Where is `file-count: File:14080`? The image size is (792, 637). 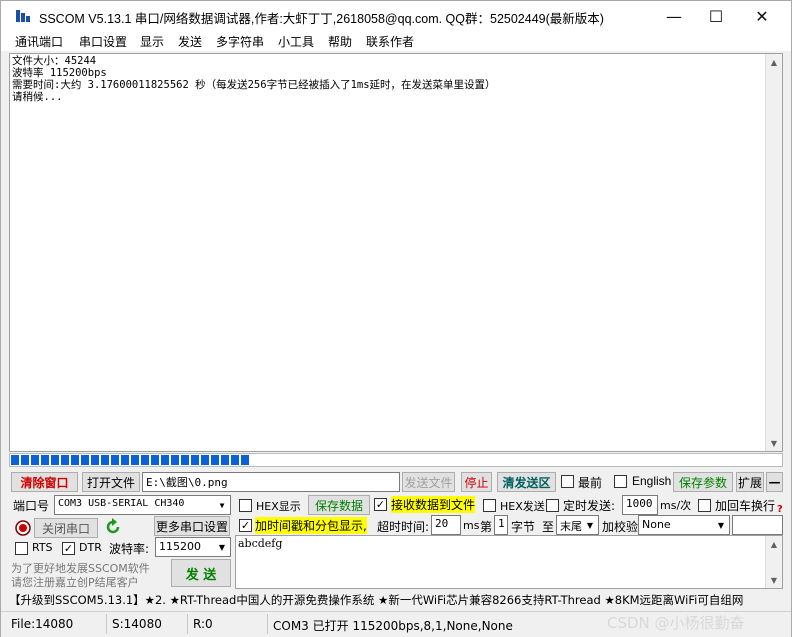
file-count: File:14080 is located at coordinates (42, 624).